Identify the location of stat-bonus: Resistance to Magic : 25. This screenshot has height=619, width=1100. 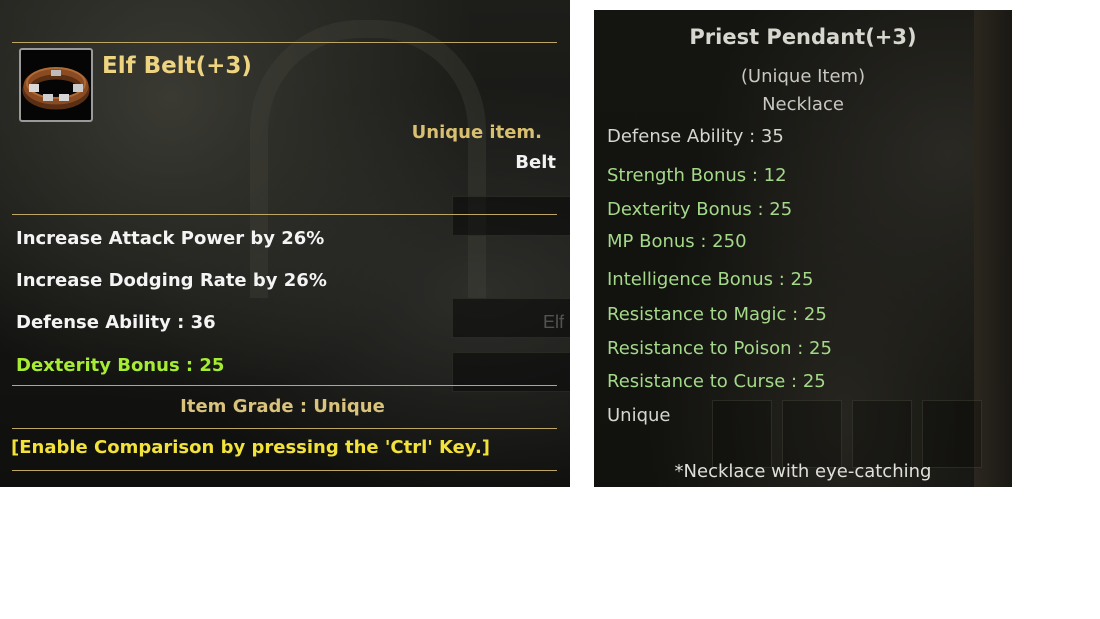
(717, 314).